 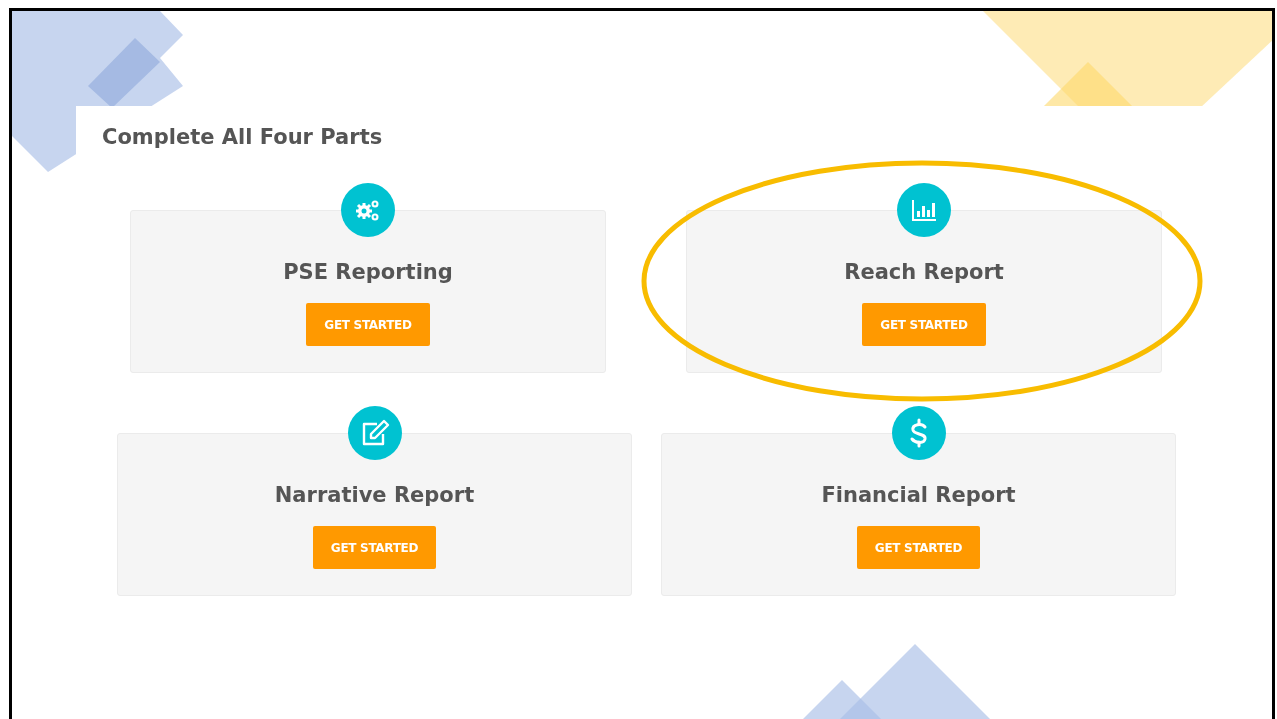 What do you see at coordinates (374, 495) in the screenshot?
I see `part-title: Narrative Report` at bounding box center [374, 495].